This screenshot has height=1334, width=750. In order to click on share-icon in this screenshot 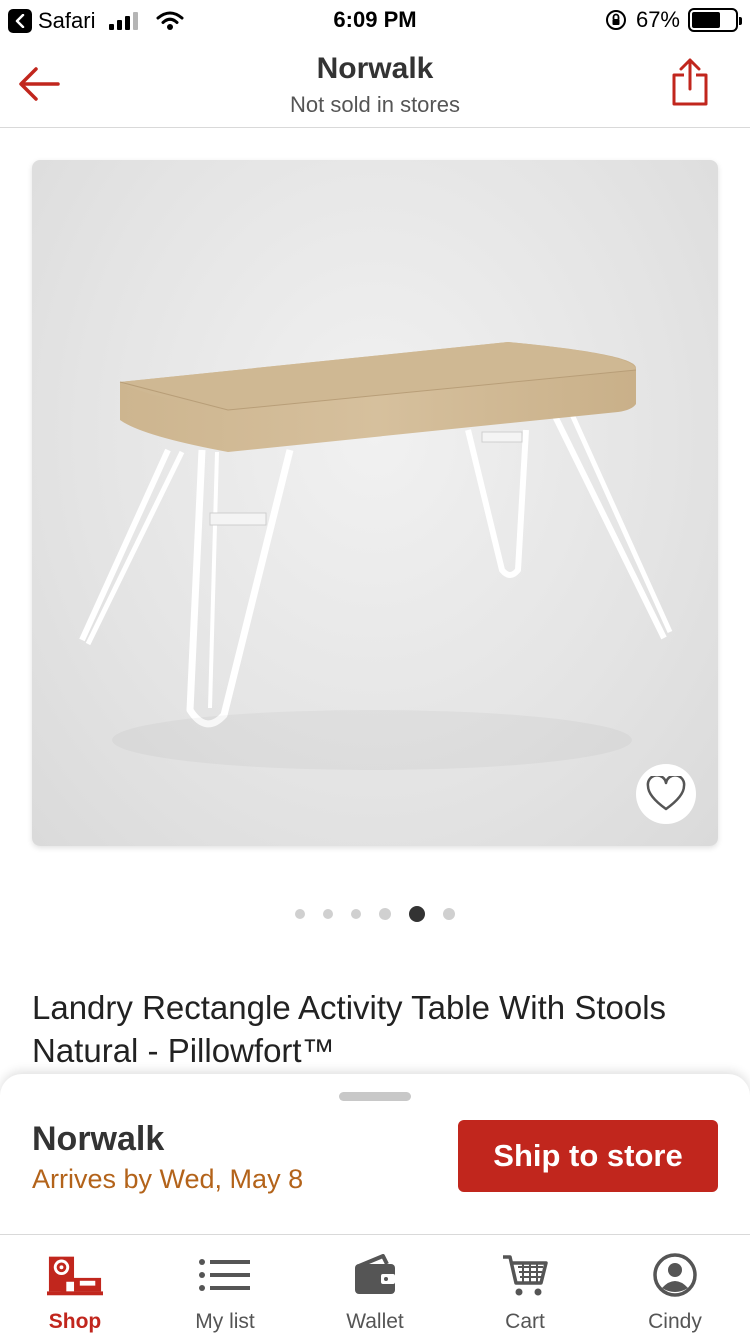, I will do `click(690, 82)`.